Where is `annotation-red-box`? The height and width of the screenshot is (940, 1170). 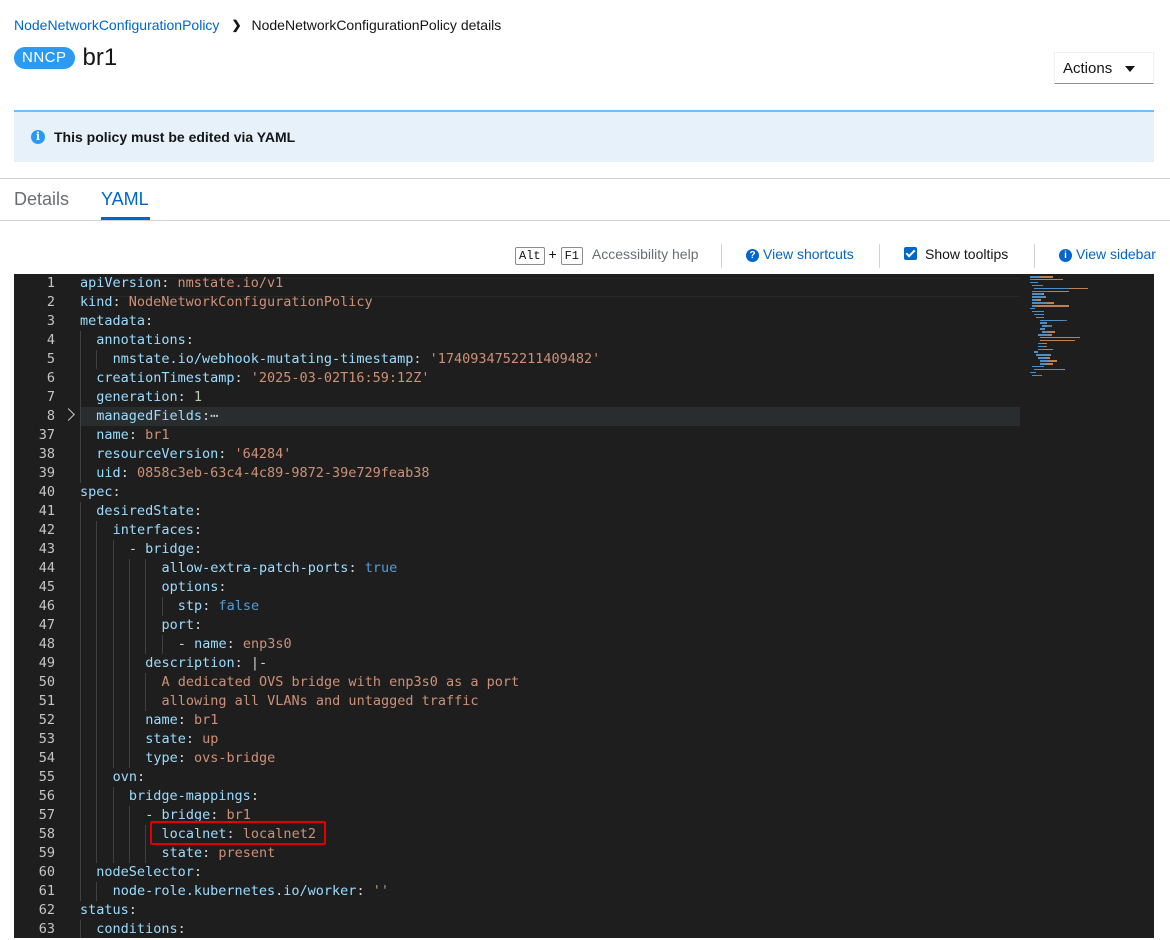
annotation-red-box is located at coordinates (238, 833).